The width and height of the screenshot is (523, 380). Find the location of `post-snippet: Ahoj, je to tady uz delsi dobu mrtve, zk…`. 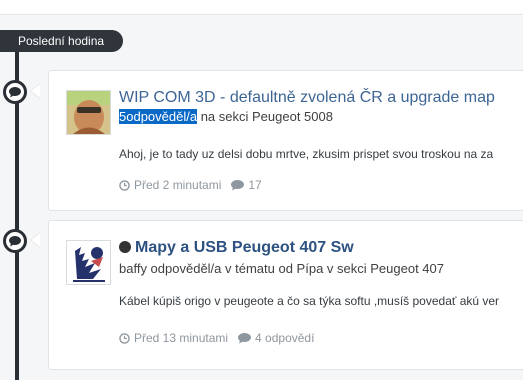

post-snippet: Ahoj, je to tady uz delsi dobu mrtve, zk… is located at coordinates (306, 154).